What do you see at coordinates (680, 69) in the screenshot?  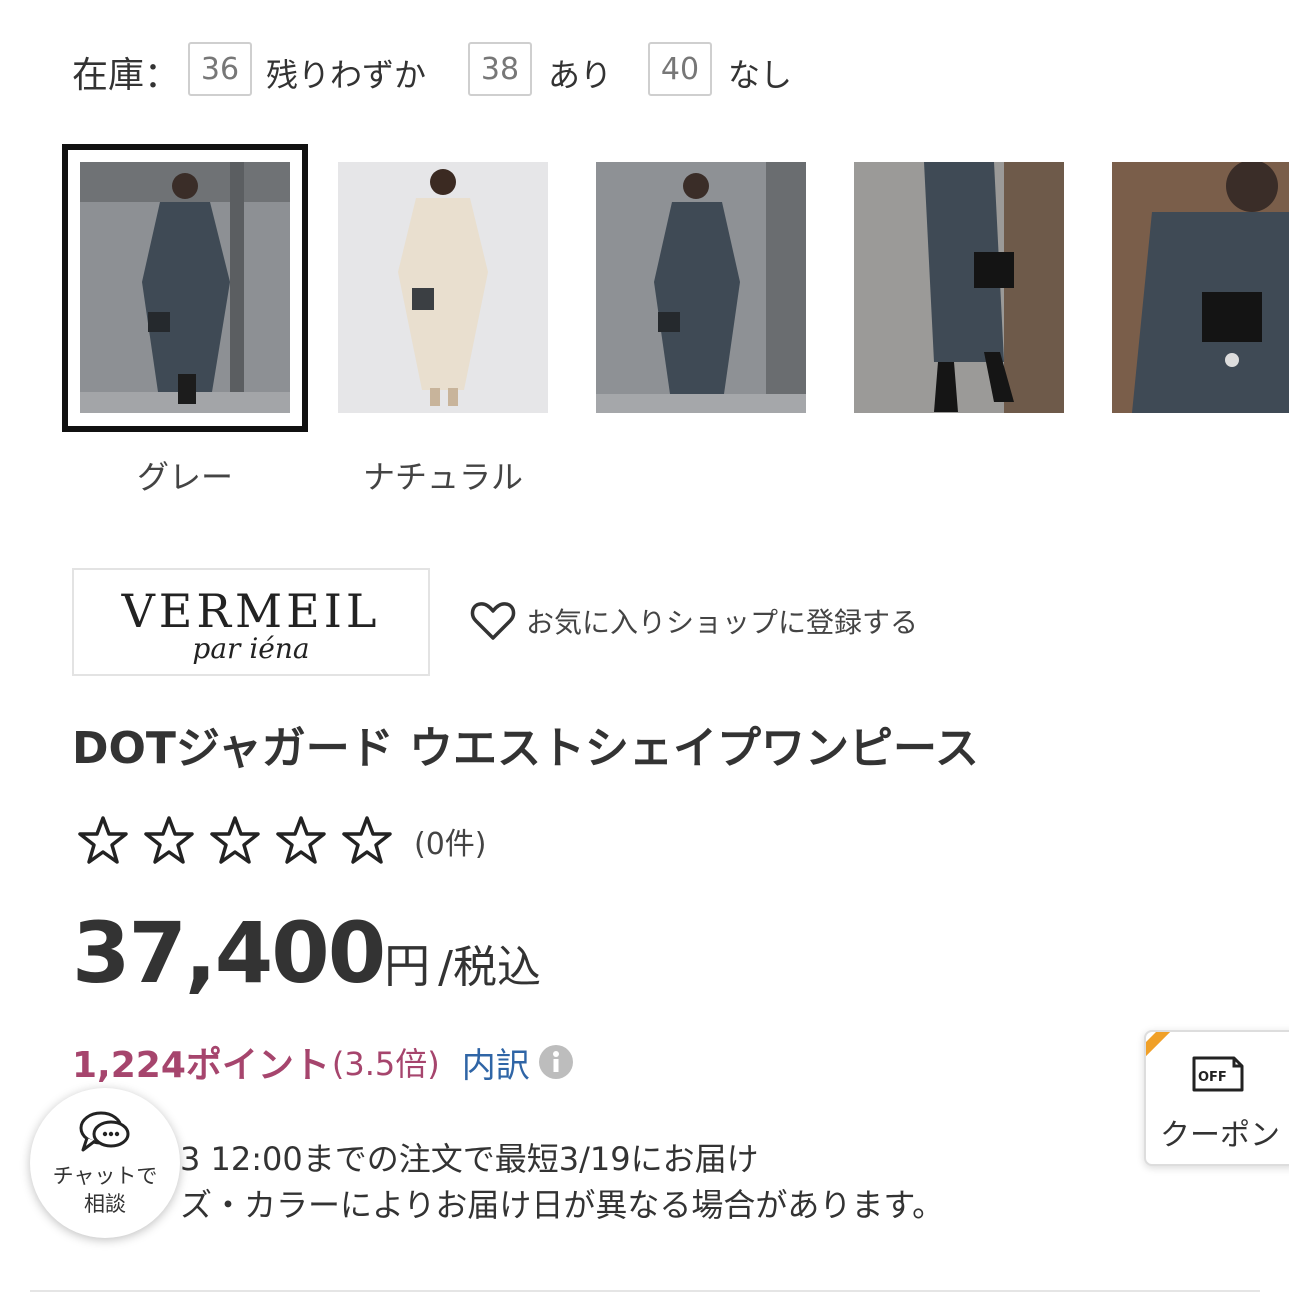 I see `size-40-box: 40` at bounding box center [680, 69].